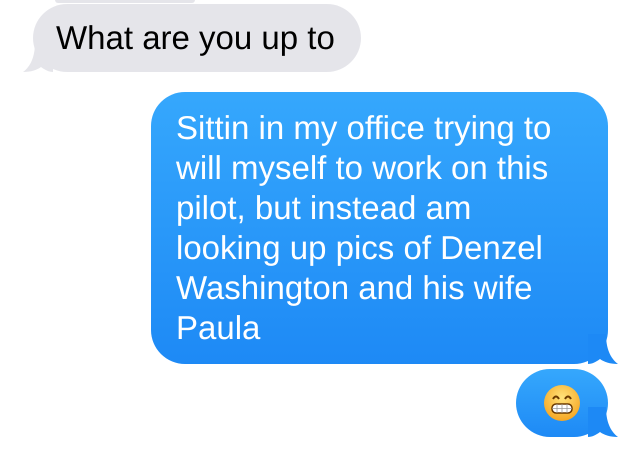 This screenshot has height=451, width=640. I want to click on grinning-face-icon, so click(562, 403).